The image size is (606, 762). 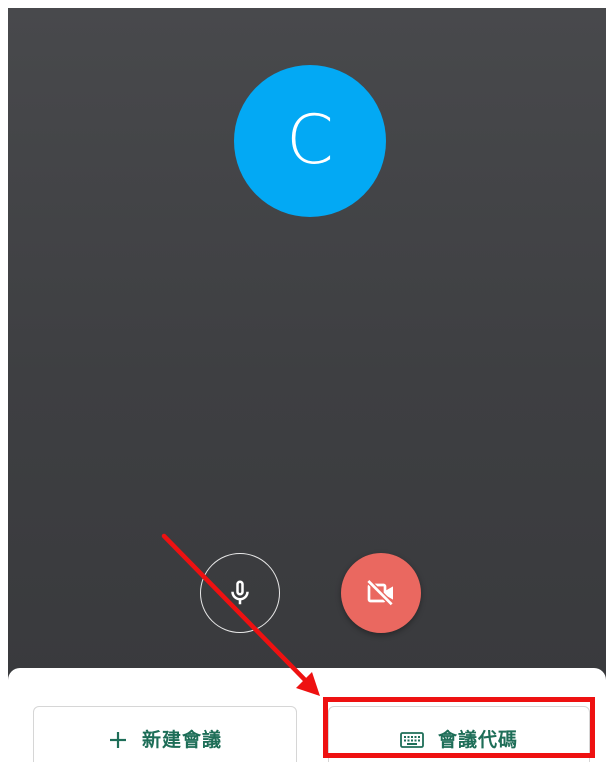 What do you see at coordinates (181, 740) in the screenshot?
I see `new-meeting-label: 新建會議` at bounding box center [181, 740].